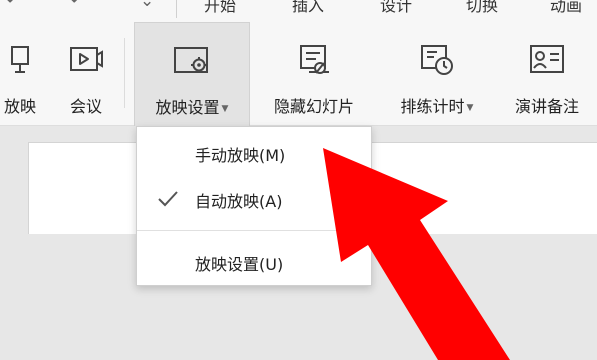 Image resolution: width=597 pixels, height=360 pixels. What do you see at coordinates (86, 59) in the screenshot?
I see `video-meeting-icon` at bounding box center [86, 59].